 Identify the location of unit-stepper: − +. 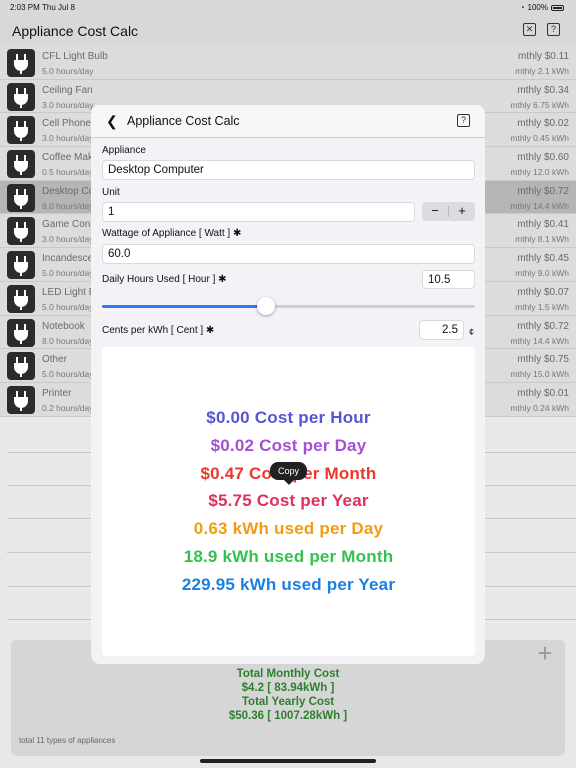
(448, 211).